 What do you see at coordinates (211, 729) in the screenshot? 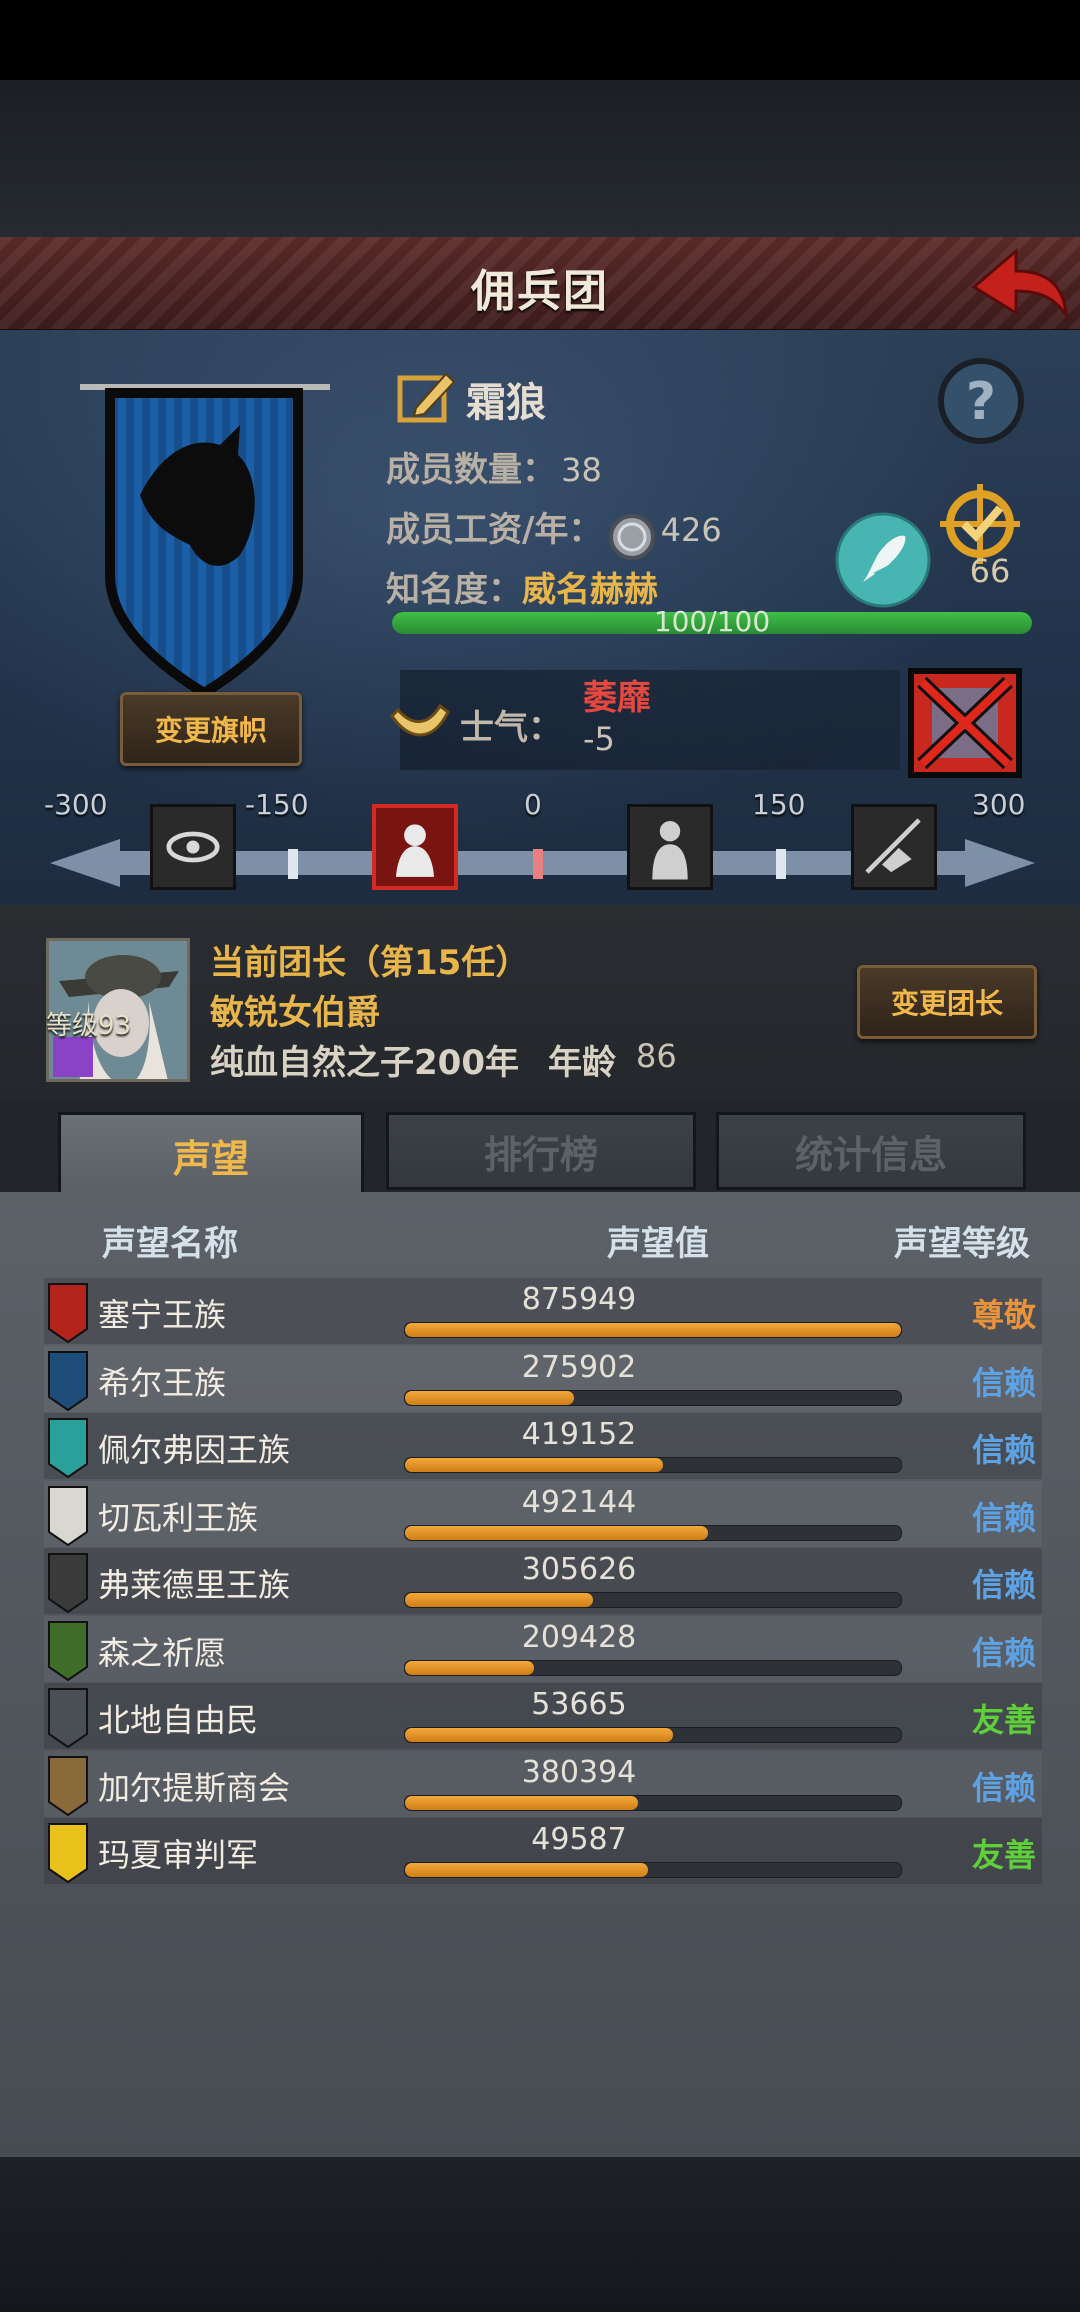
I see `change-flag-button: 变更旗帜` at bounding box center [211, 729].